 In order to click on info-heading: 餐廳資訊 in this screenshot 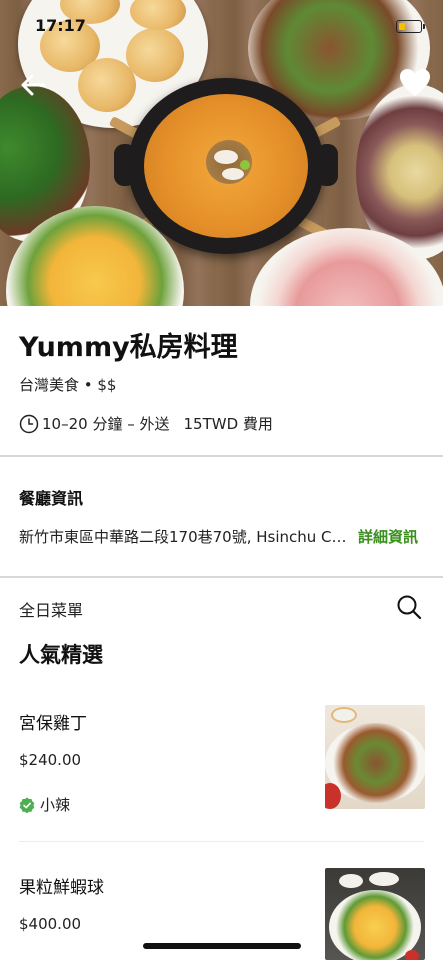, I will do `click(51, 498)`.